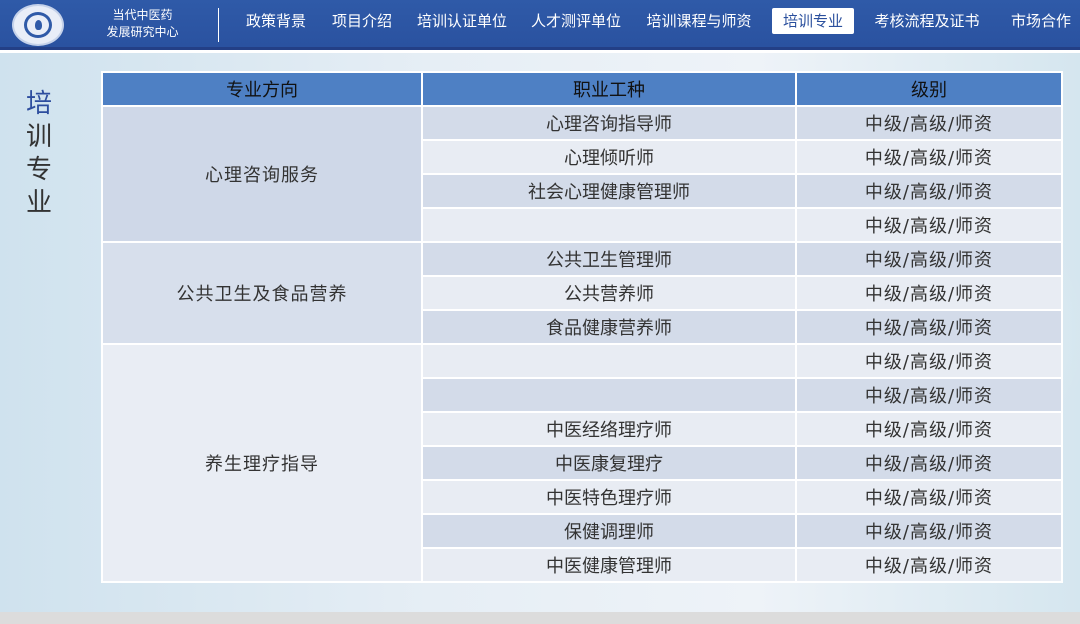 This screenshot has width=1080, height=624. Describe the element at coordinates (142, 24) in the screenshot. I see `org-name: 当代中医药 发展研究中心` at that location.